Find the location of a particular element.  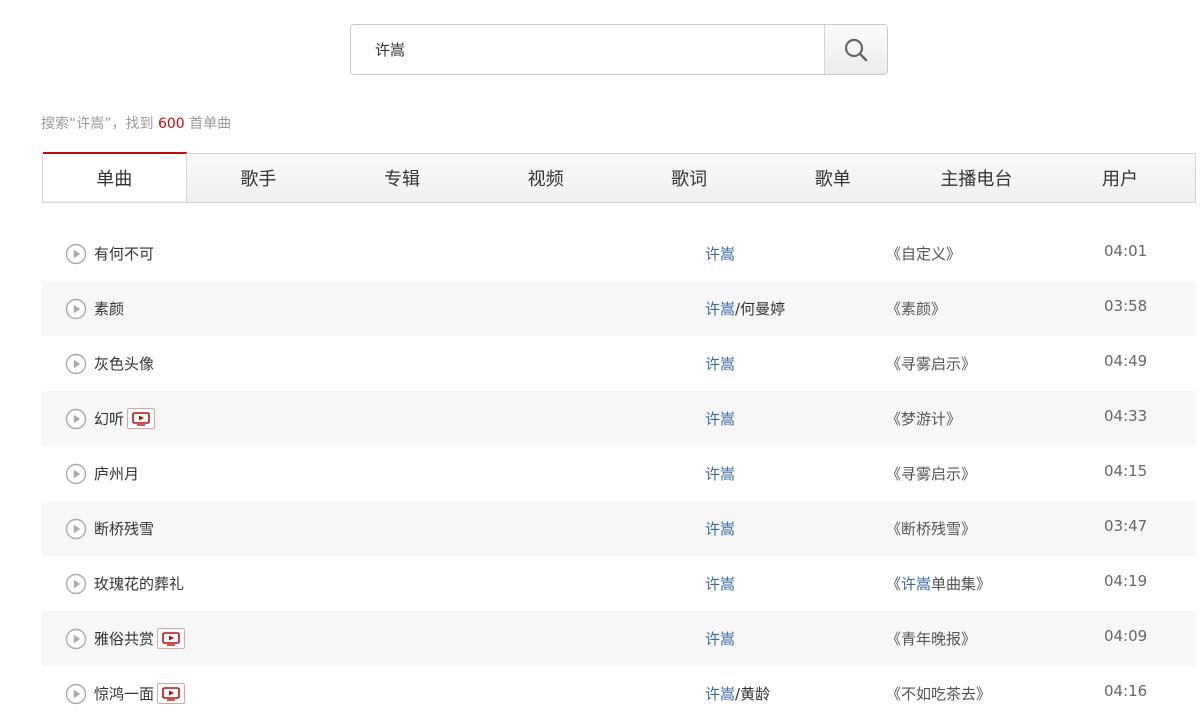

song-title: 灰色头像 is located at coordinates (124, 363).